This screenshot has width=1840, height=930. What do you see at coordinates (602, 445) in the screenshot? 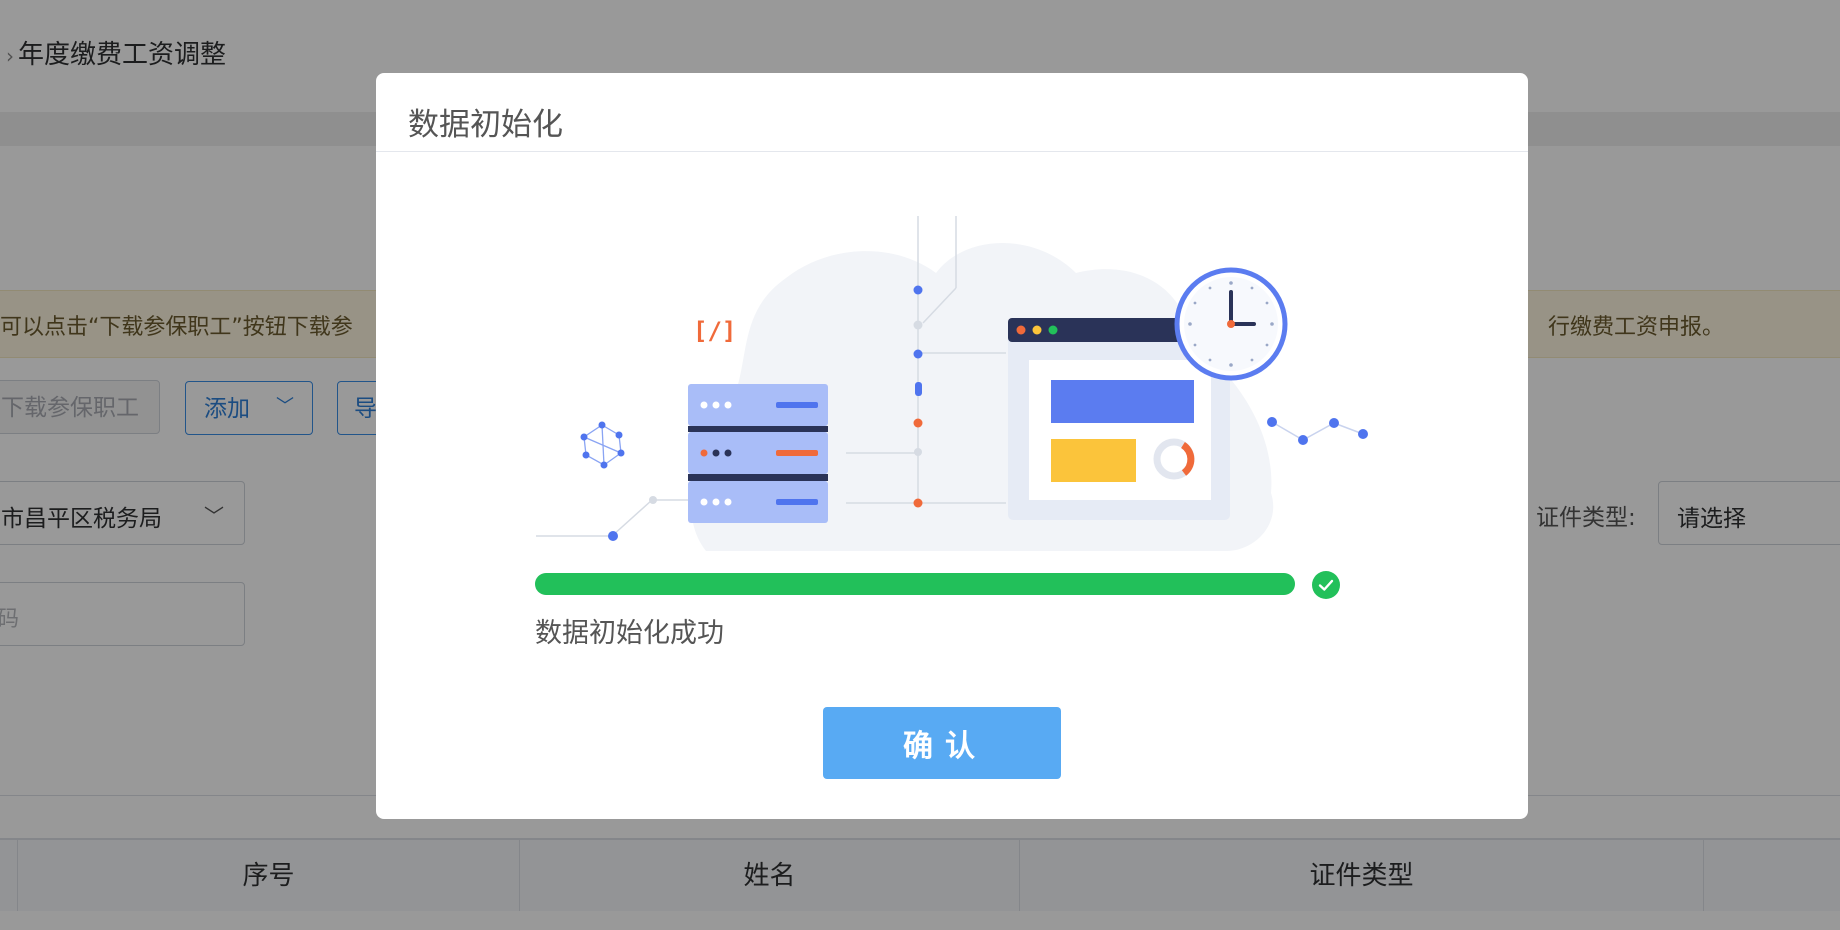
I see `molecule-icon` at bounding box center [602, 445].